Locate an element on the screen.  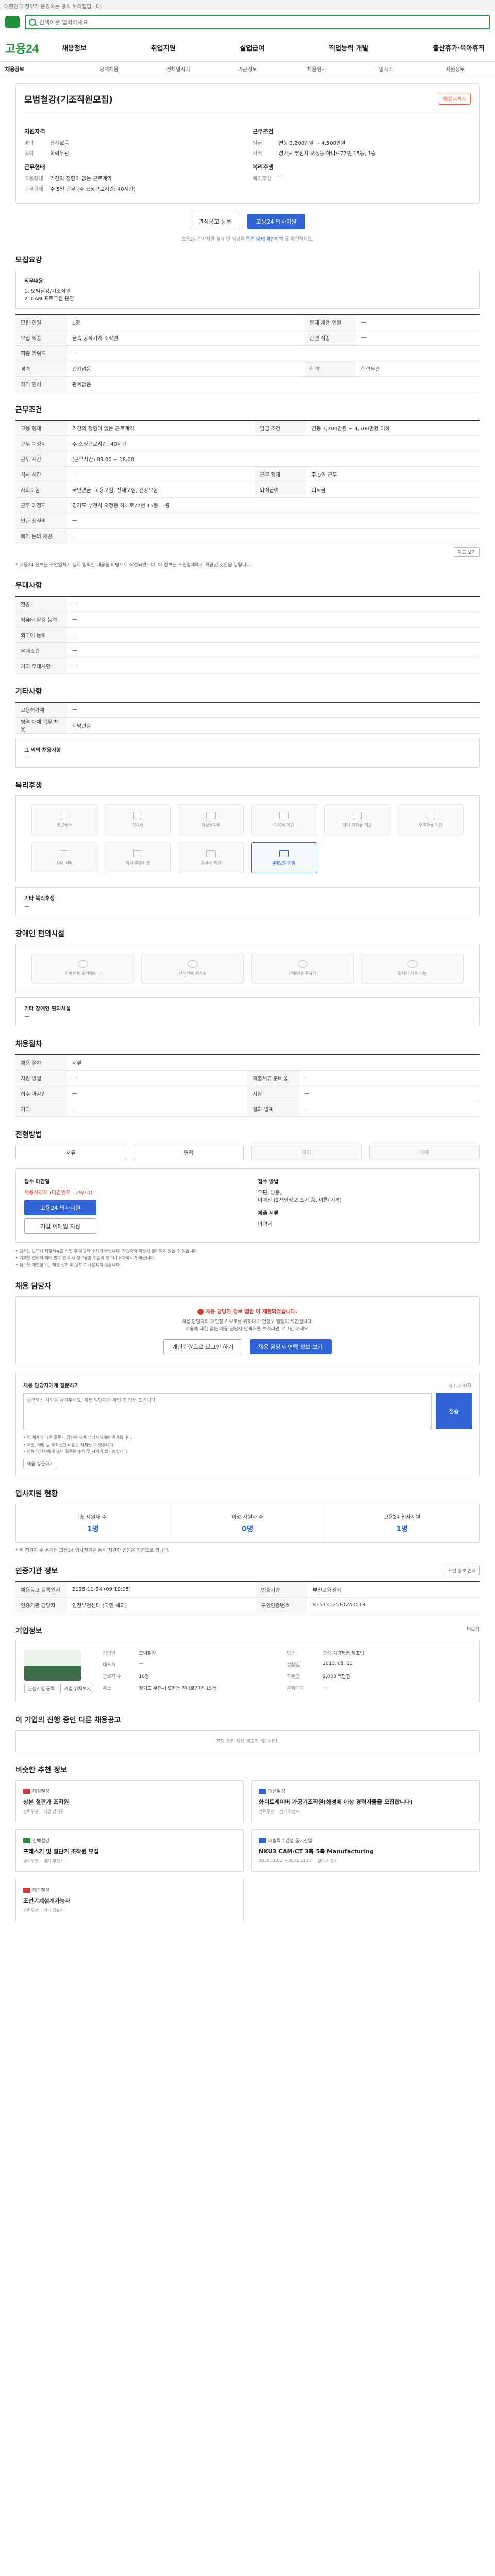
inquiry-history-button: 채용 질문하기 is located at coordinates (40, 1464).